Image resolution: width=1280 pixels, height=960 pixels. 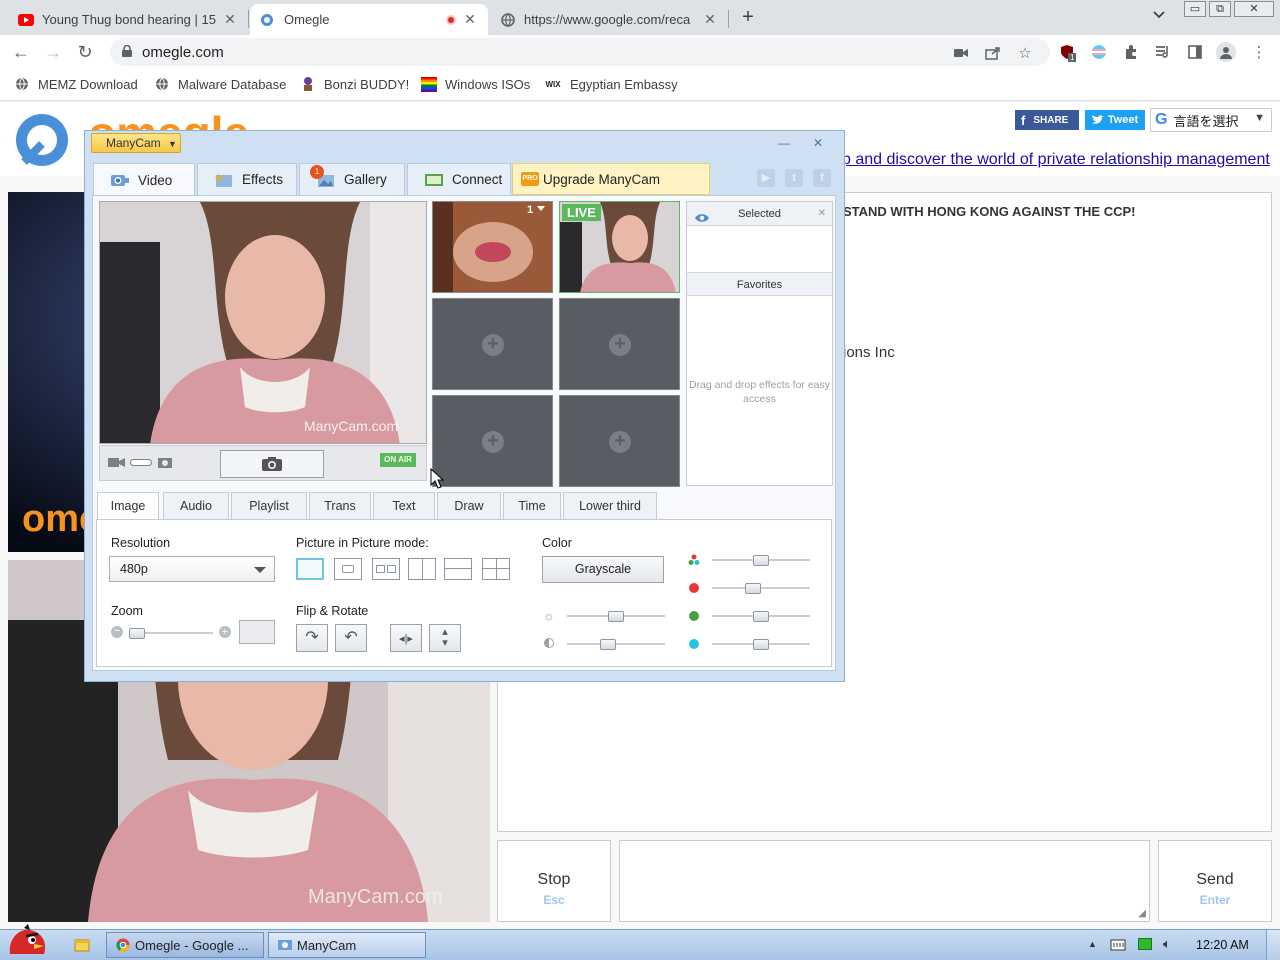 I want to click on pip-mode-double, so click(x=386, y=569).